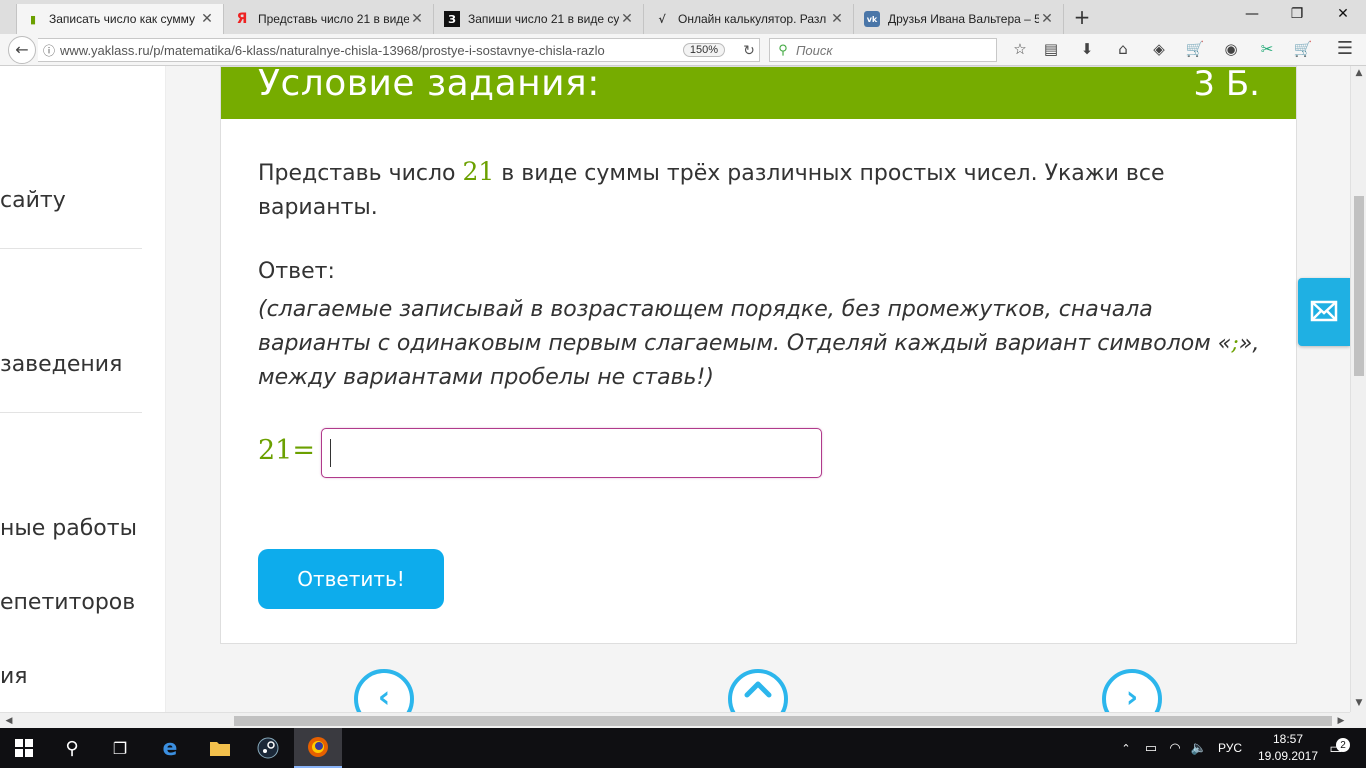 Image resolution: width=1366 pixels, height=768 pixels. Describe the element at coordinates (242, 19) in the screenshot. I see `yandex-icon: Я` at that location.